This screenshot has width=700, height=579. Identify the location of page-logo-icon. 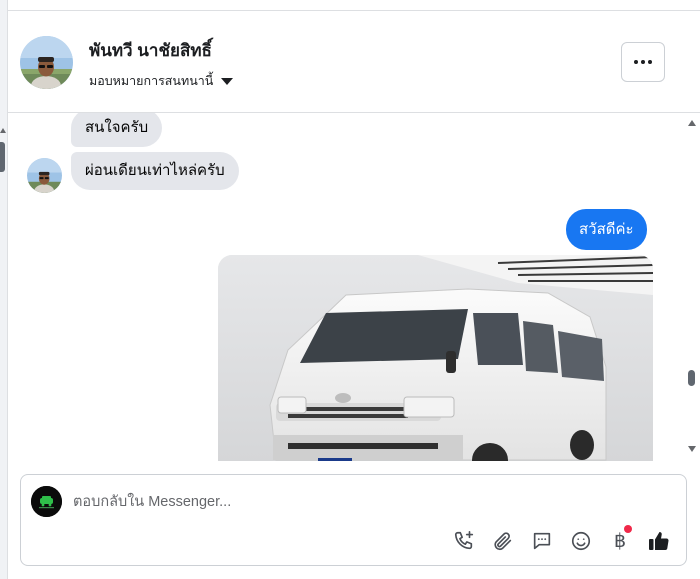
(46, 501).